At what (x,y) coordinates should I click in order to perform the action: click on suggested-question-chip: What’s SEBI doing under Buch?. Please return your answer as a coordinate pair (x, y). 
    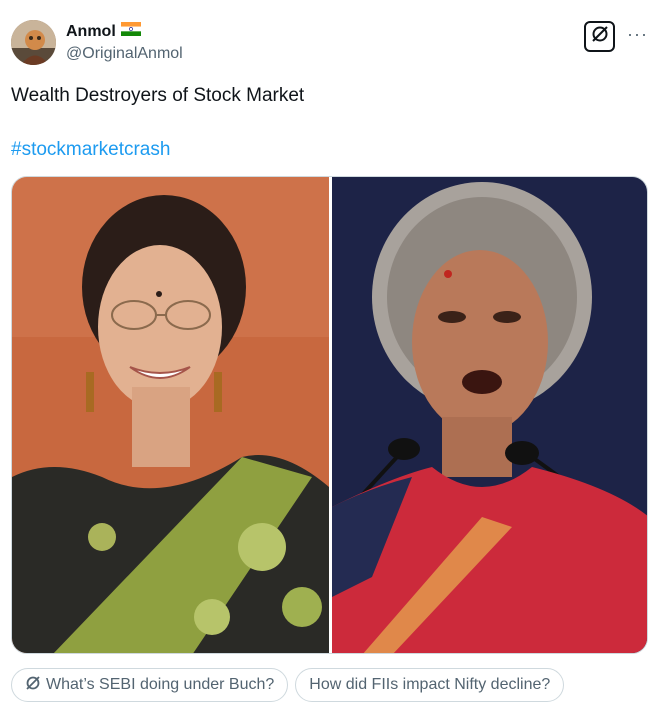
    Looking at the image, I should click on (150, 685).